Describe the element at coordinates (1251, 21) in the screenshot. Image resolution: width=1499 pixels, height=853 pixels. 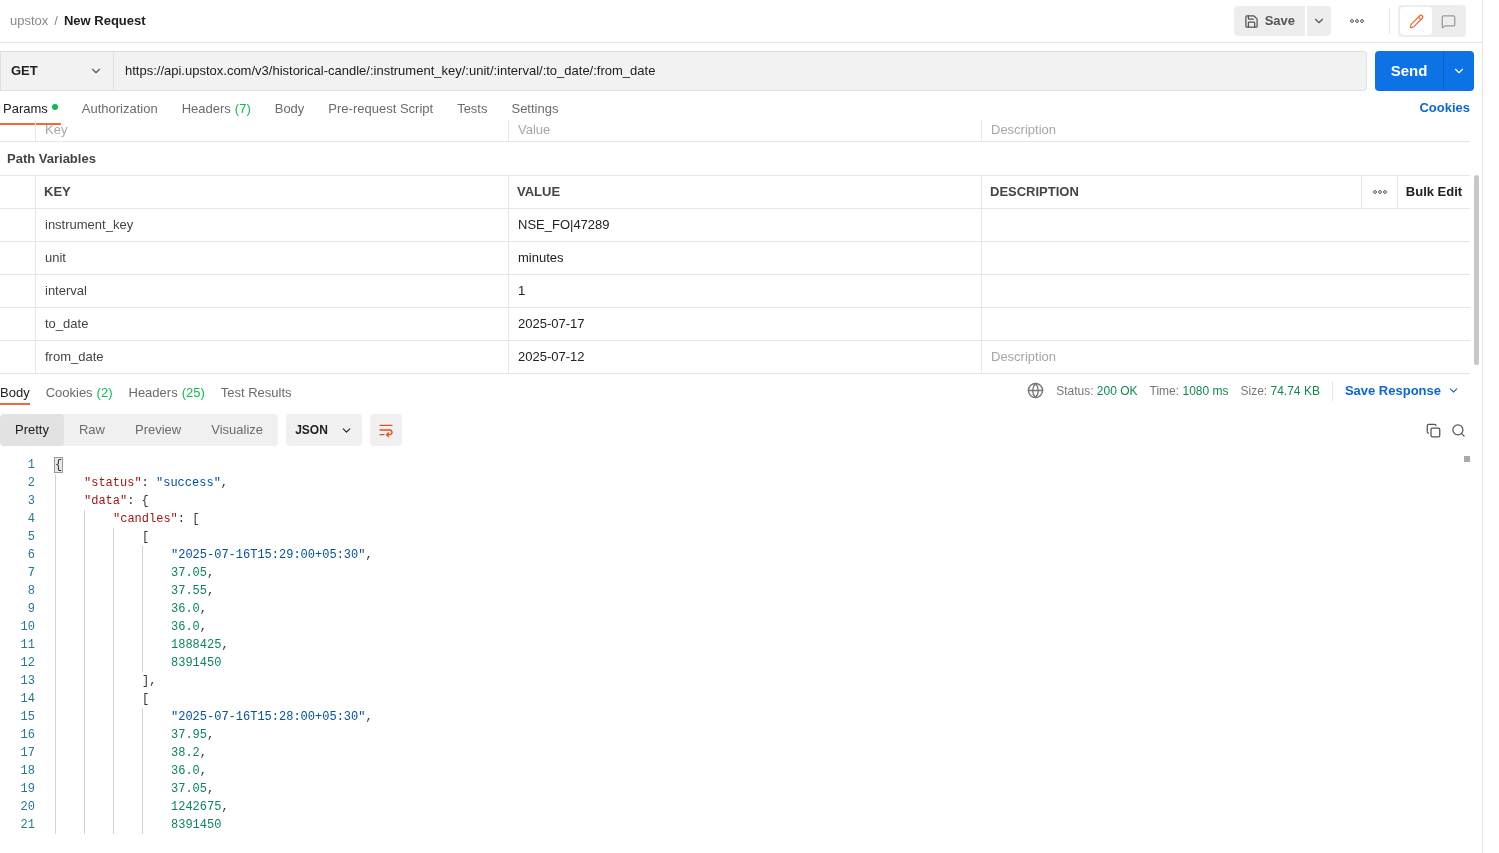
I see `save-icon` at that location.